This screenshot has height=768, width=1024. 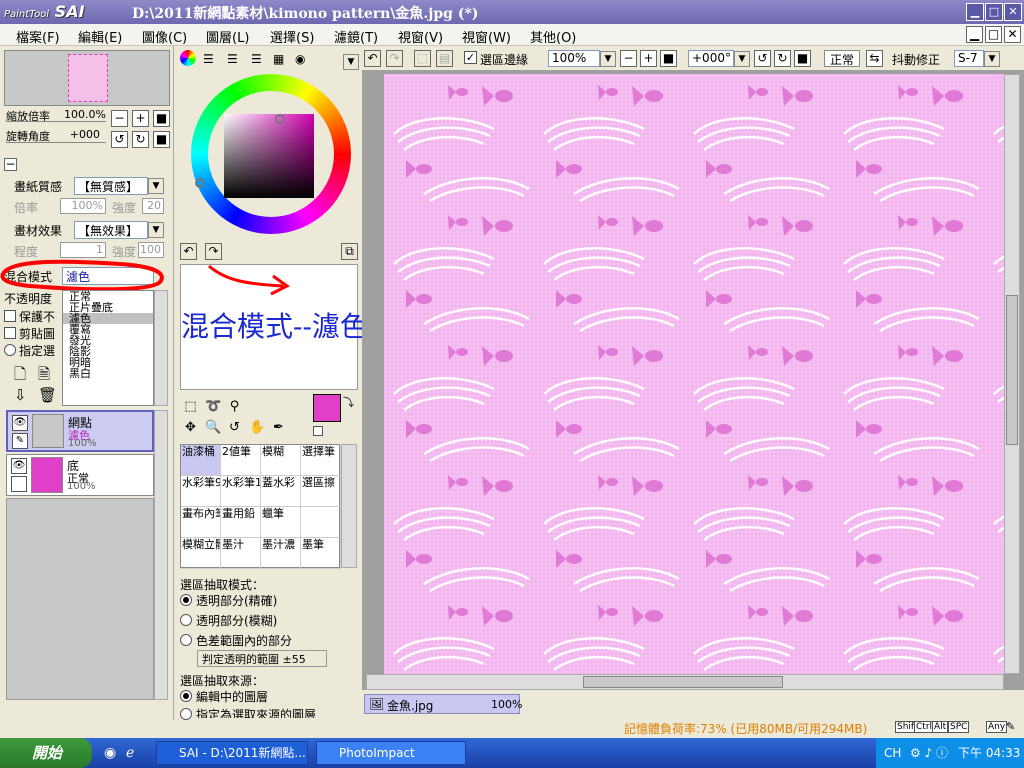 What do you see at coordinates (929, 753) in the screenshot?
I see `tray-icons: ⚙ ♪ ⓘ` at bounding box center [929, 753].